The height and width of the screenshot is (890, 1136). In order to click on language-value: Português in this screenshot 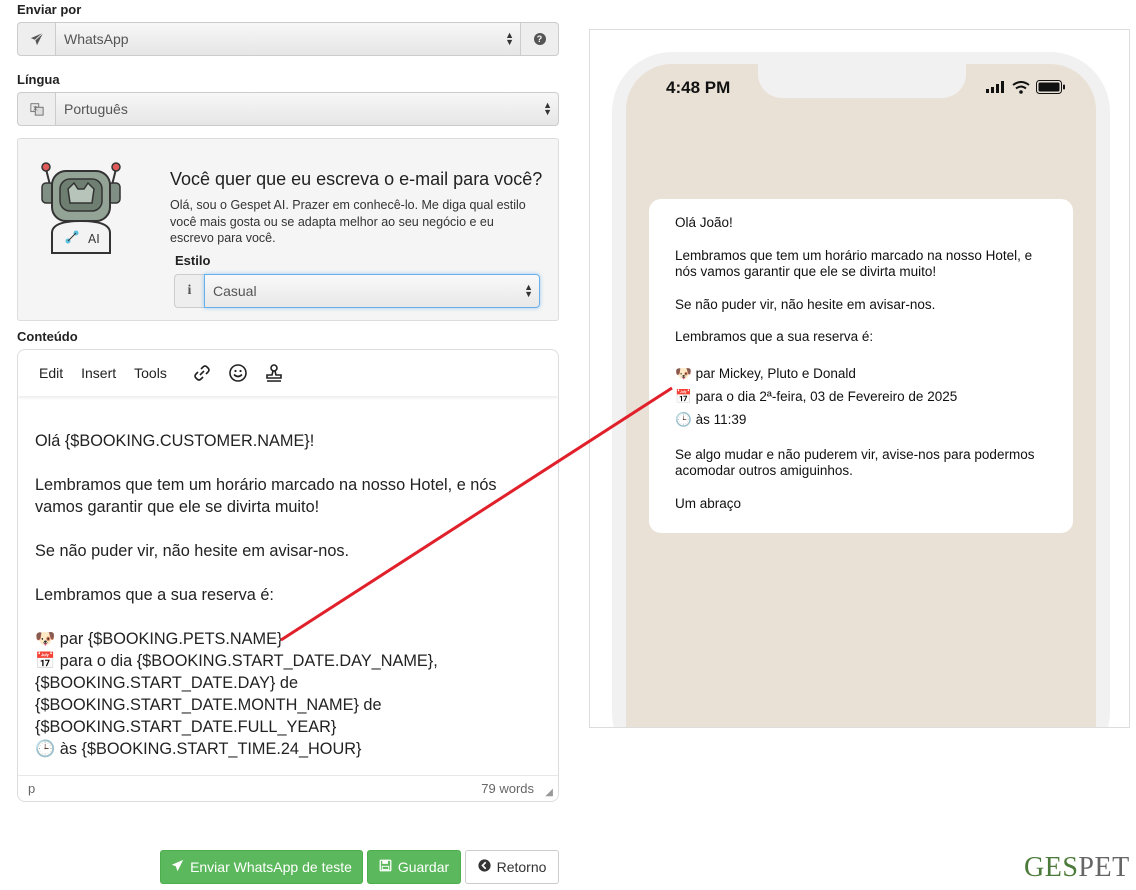, I will do `click(96, 109)`.